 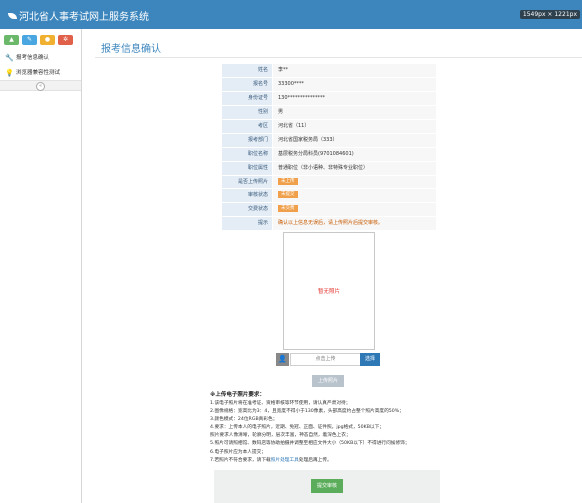 I want to click on info-label: 考区, so click(x=247, y=126).